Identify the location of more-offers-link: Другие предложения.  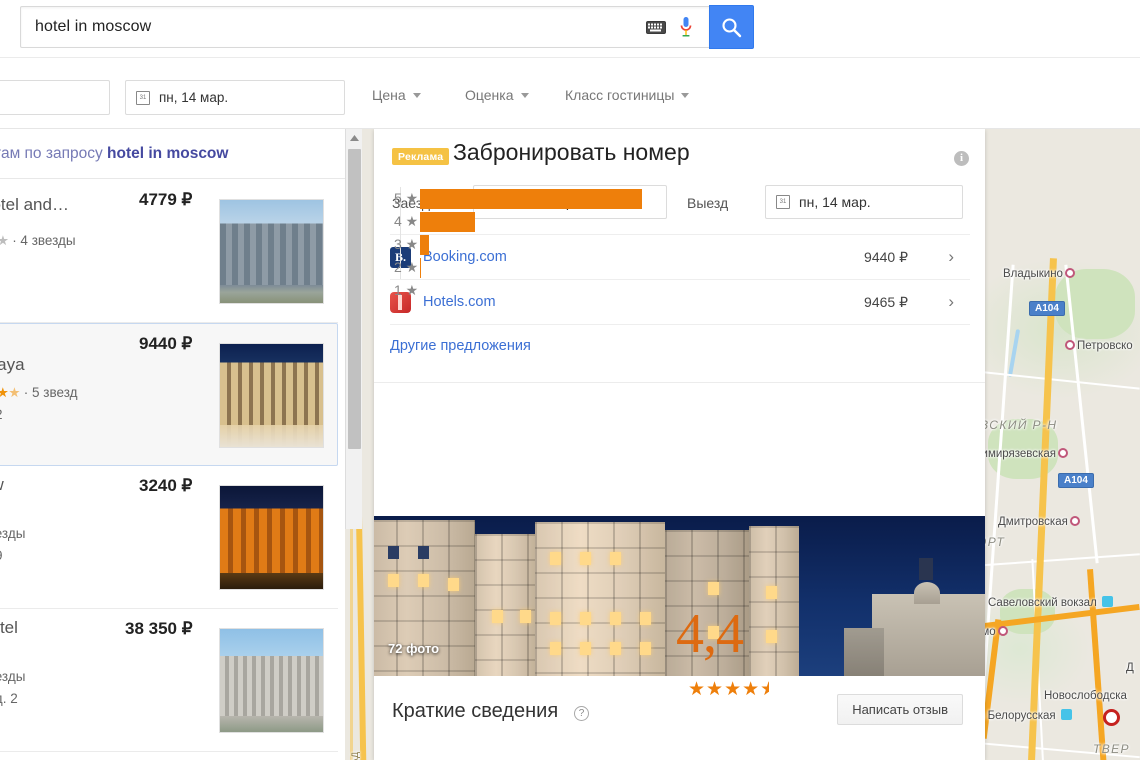
(680, 345).